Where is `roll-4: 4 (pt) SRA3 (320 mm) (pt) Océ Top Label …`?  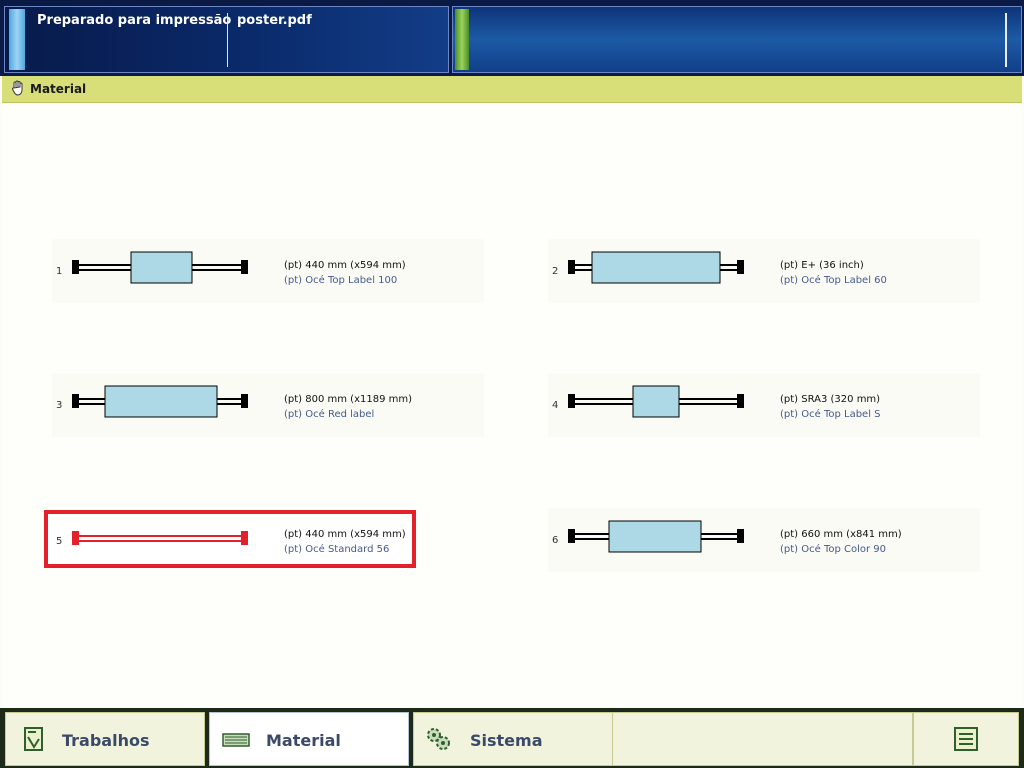 roll-4: 4 (pt) SRA3 (320 mm) (pt) Océ Top Label … is located at coordinates (764, 405).